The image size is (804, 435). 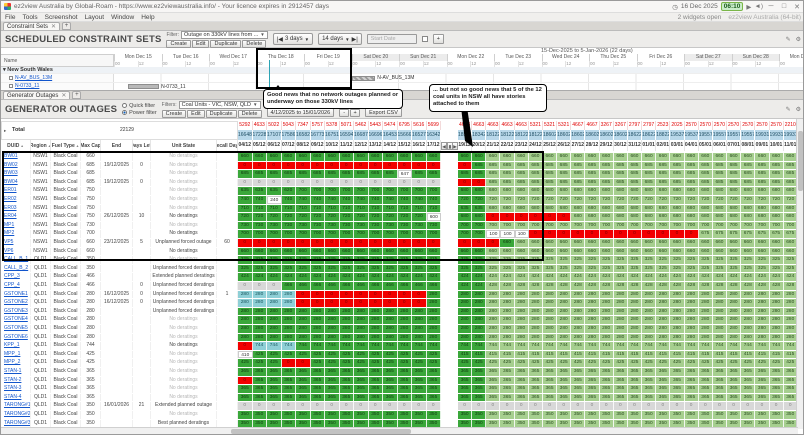 I want to click on duid-link: GSTONE6, so click(x=16, y=337).